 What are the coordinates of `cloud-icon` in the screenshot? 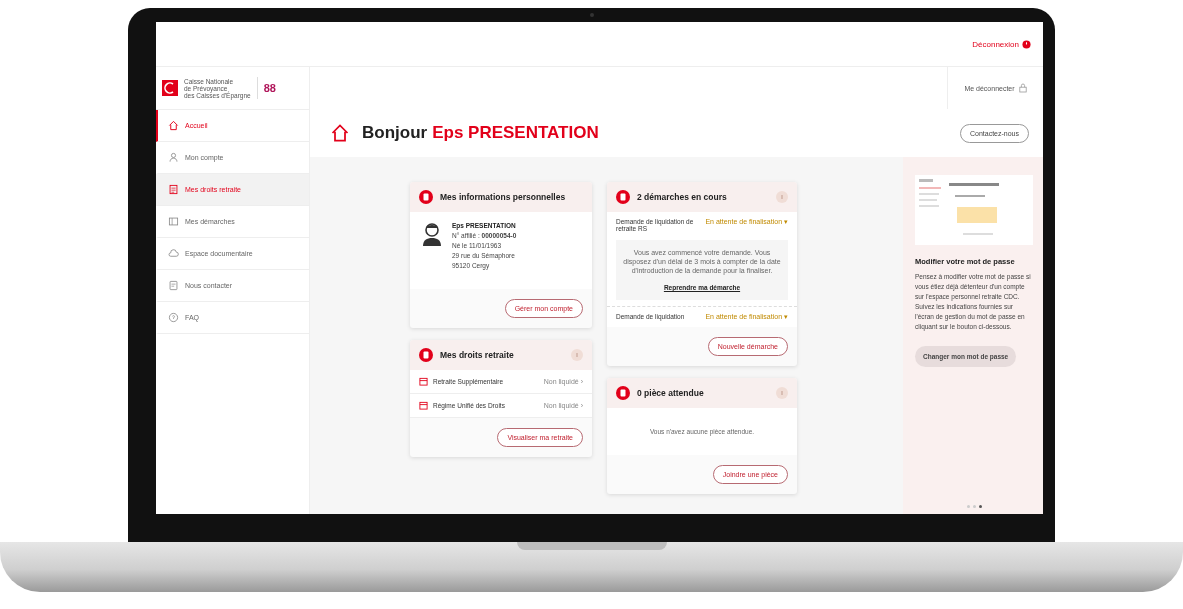 It's located at (173, 253).